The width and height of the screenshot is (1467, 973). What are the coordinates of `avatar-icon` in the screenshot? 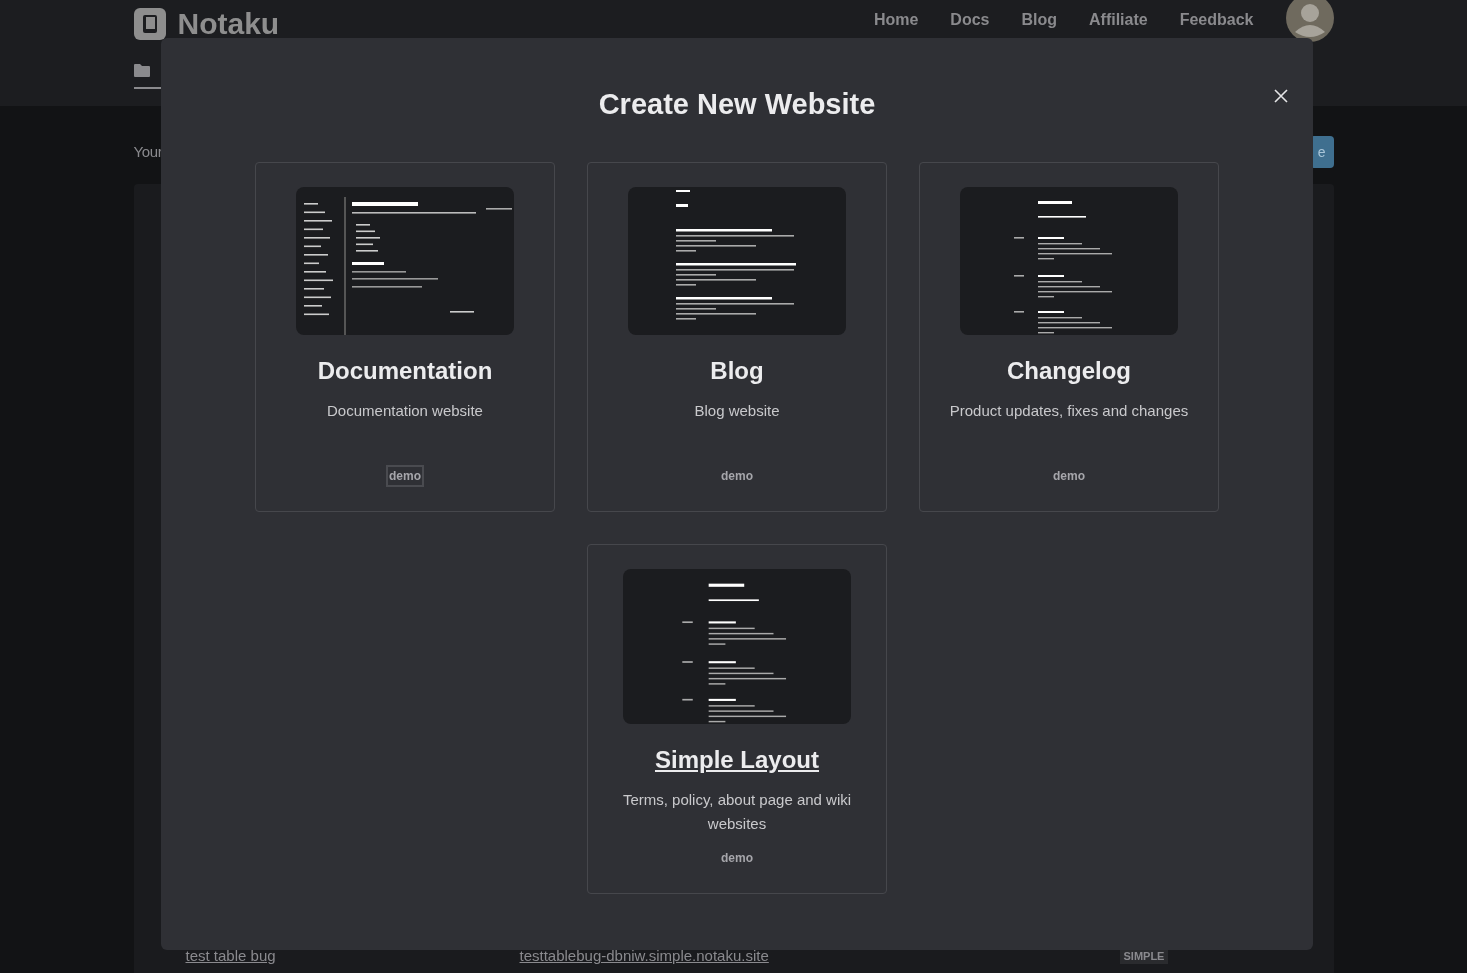 It's located at (1309, 21).